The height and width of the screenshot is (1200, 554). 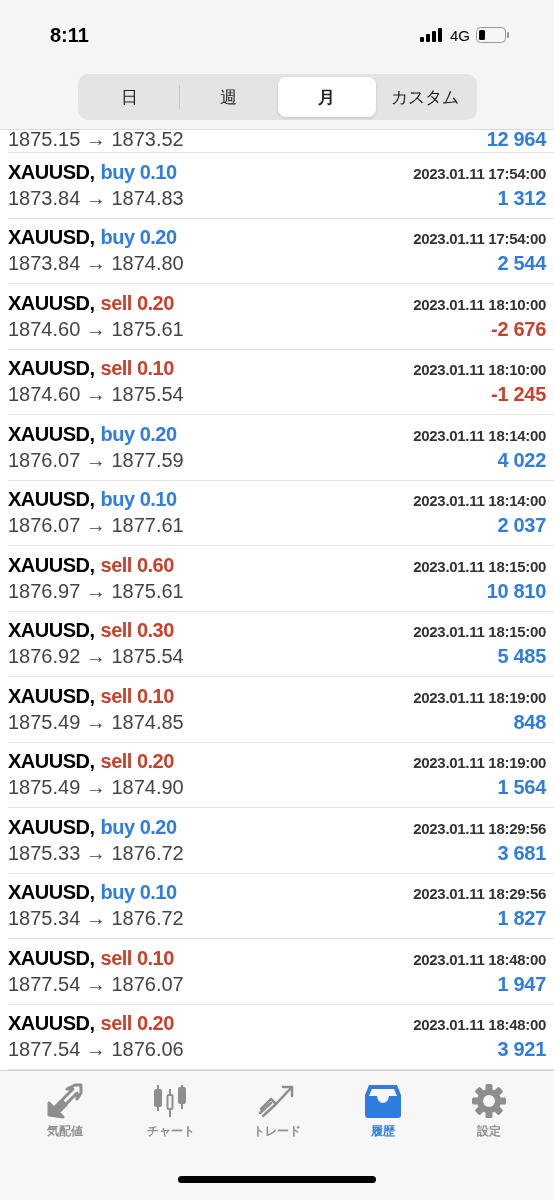 What do you see at coordinates (130, 97) in the screenshot?
I see `period-tab: 日` at bounding box center [130, 97].